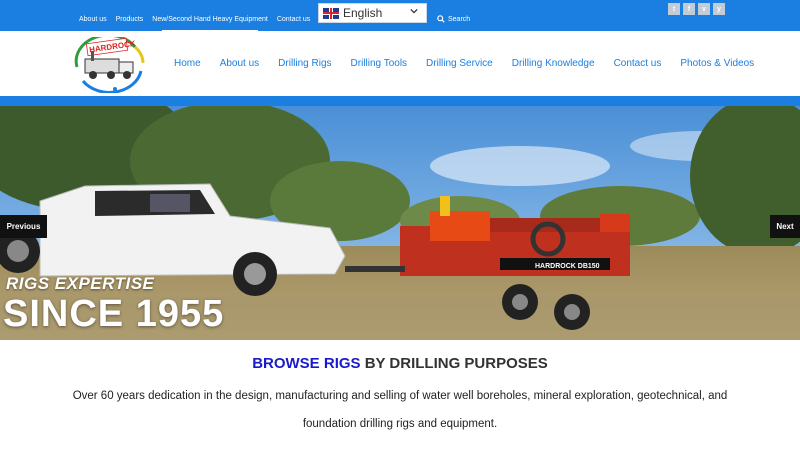  I want to click on chevron-down-icon, so click(414, 11).